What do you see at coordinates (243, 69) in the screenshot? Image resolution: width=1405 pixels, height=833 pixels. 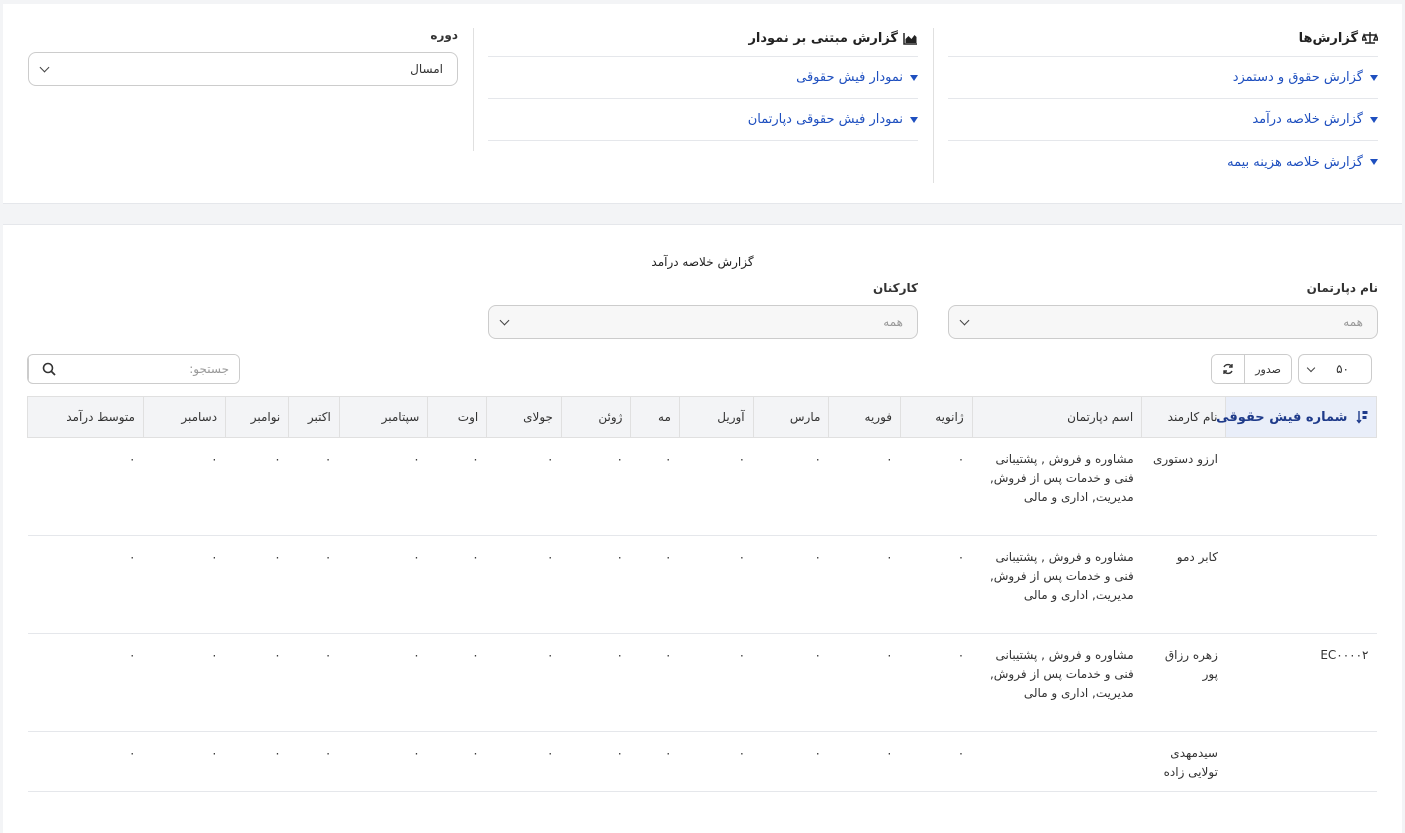 I see `period-select: امسال` at bounding box center [243, 69].